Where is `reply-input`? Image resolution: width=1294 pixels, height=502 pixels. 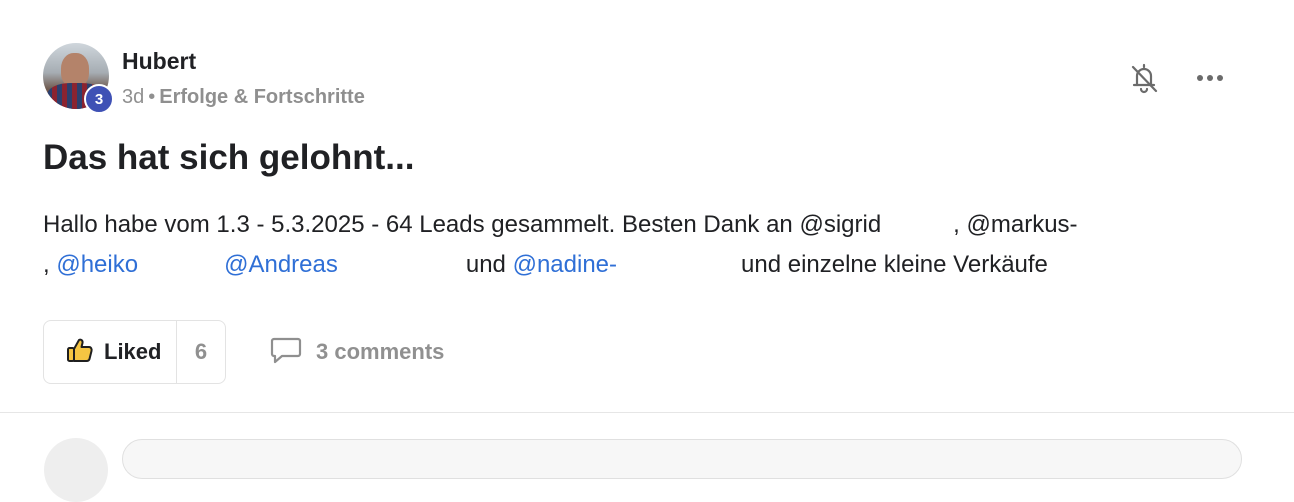
reply-input is located at coordinates (682, 459).